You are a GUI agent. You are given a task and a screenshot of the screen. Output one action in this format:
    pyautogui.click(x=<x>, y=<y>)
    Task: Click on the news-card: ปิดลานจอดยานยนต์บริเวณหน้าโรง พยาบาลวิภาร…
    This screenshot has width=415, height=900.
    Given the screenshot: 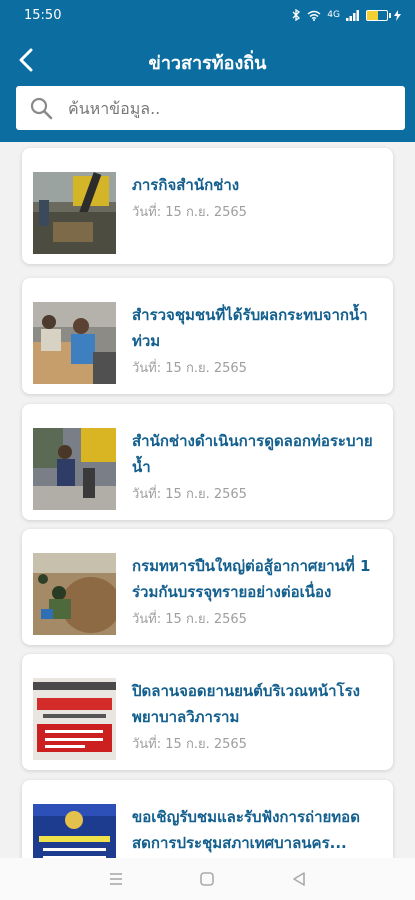 What is the action you would take?
    pyautogui.click(x=207, y=712)
    